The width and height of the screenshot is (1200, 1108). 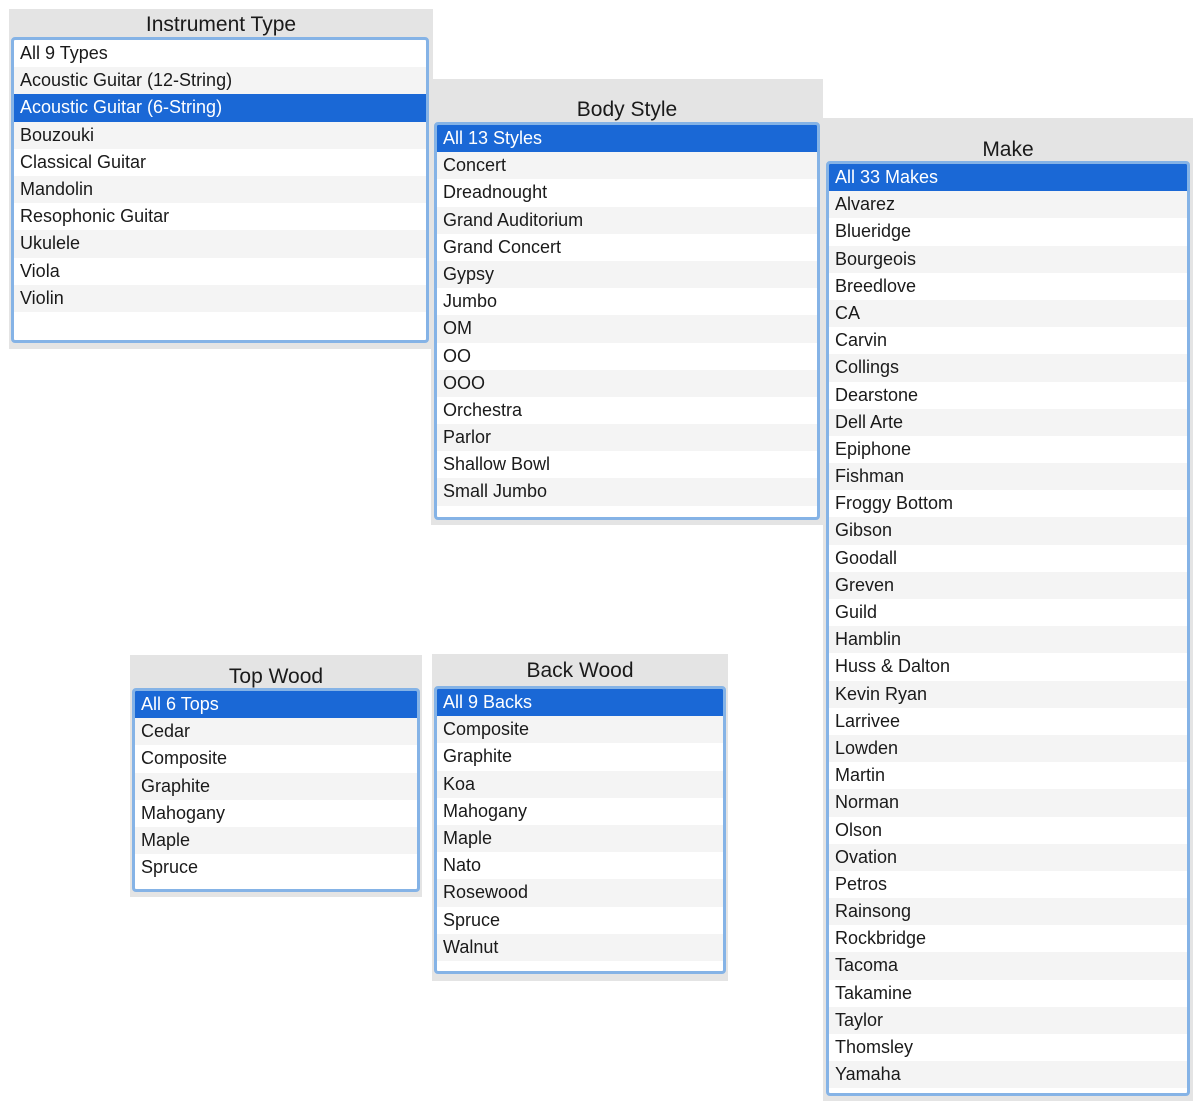 I want to click on list-item: Olson, so click(x=1008, y=830).